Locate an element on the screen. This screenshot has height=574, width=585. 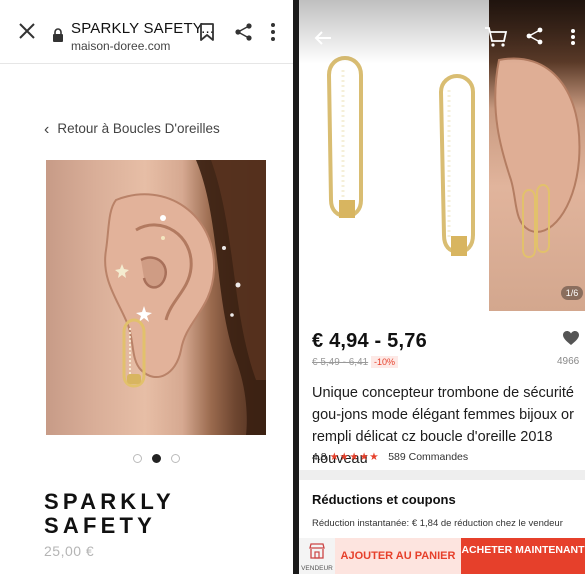
rating-row: 4.8 ★★★★★ 589 Commandes is located at coordinates (390, 457).